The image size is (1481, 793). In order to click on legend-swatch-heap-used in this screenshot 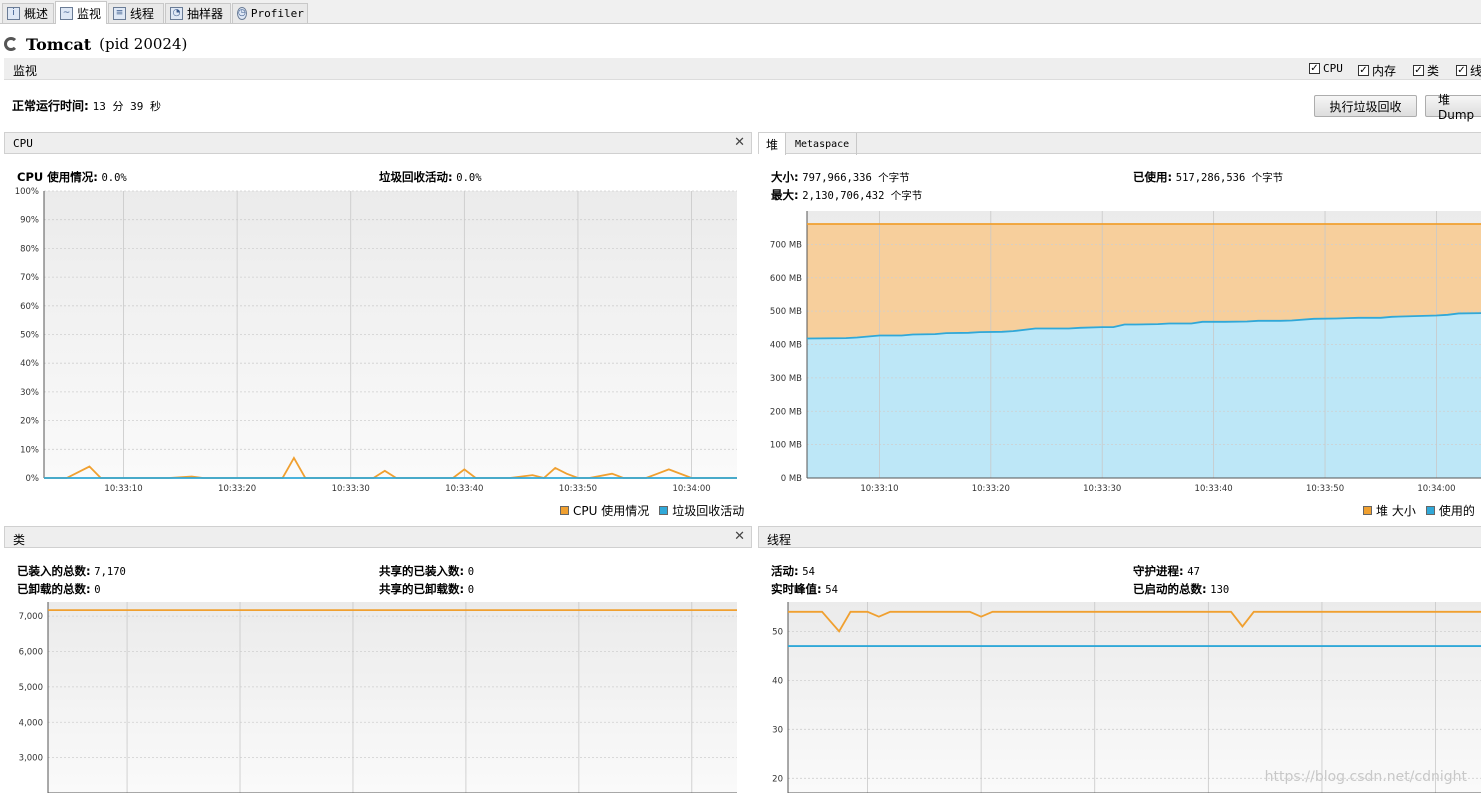, I will do `click(1430, 510)`.